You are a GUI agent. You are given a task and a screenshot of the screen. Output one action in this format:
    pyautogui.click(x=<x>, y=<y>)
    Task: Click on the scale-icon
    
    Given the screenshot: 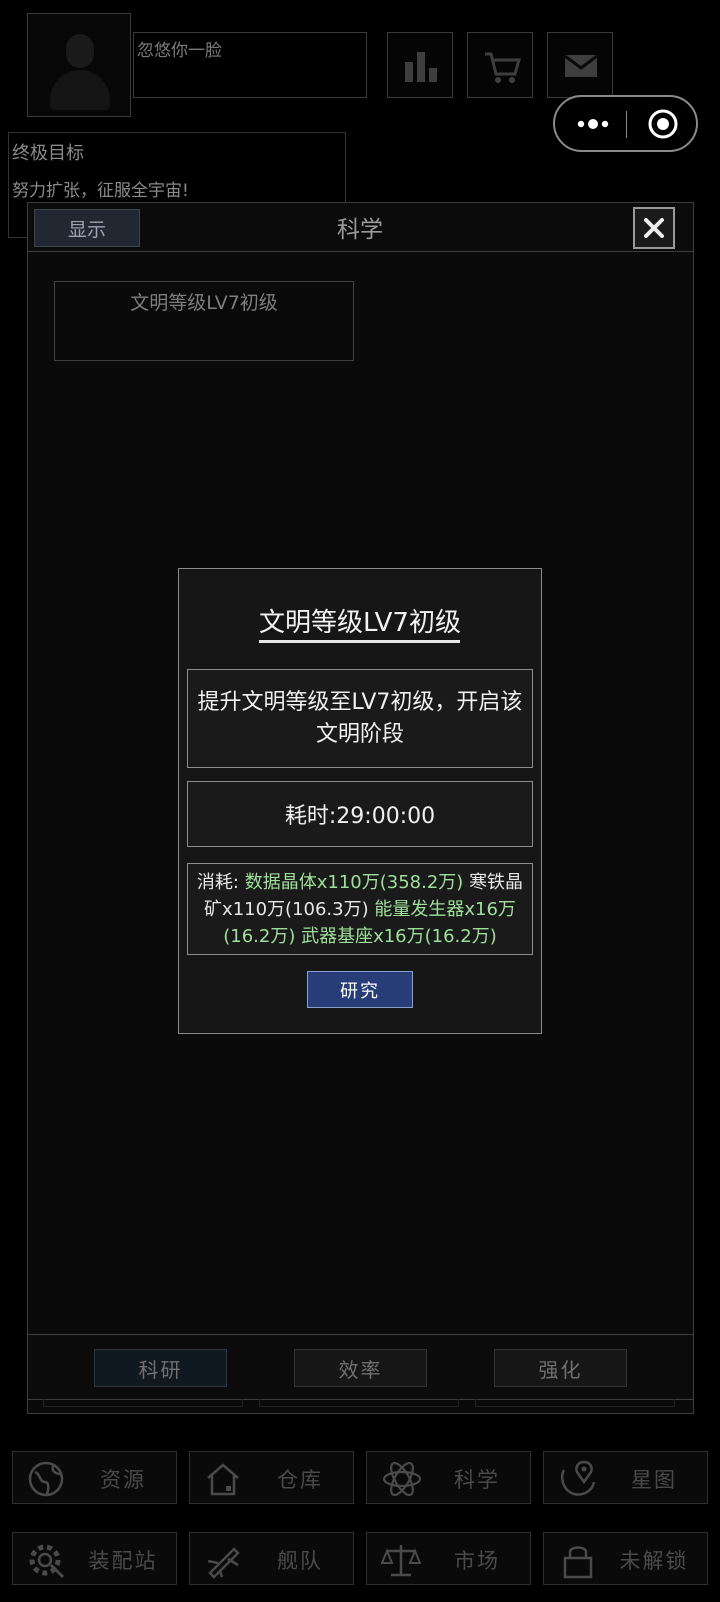 What is the action you would take?
    pyautogui.click(x=401, y=1561)
    